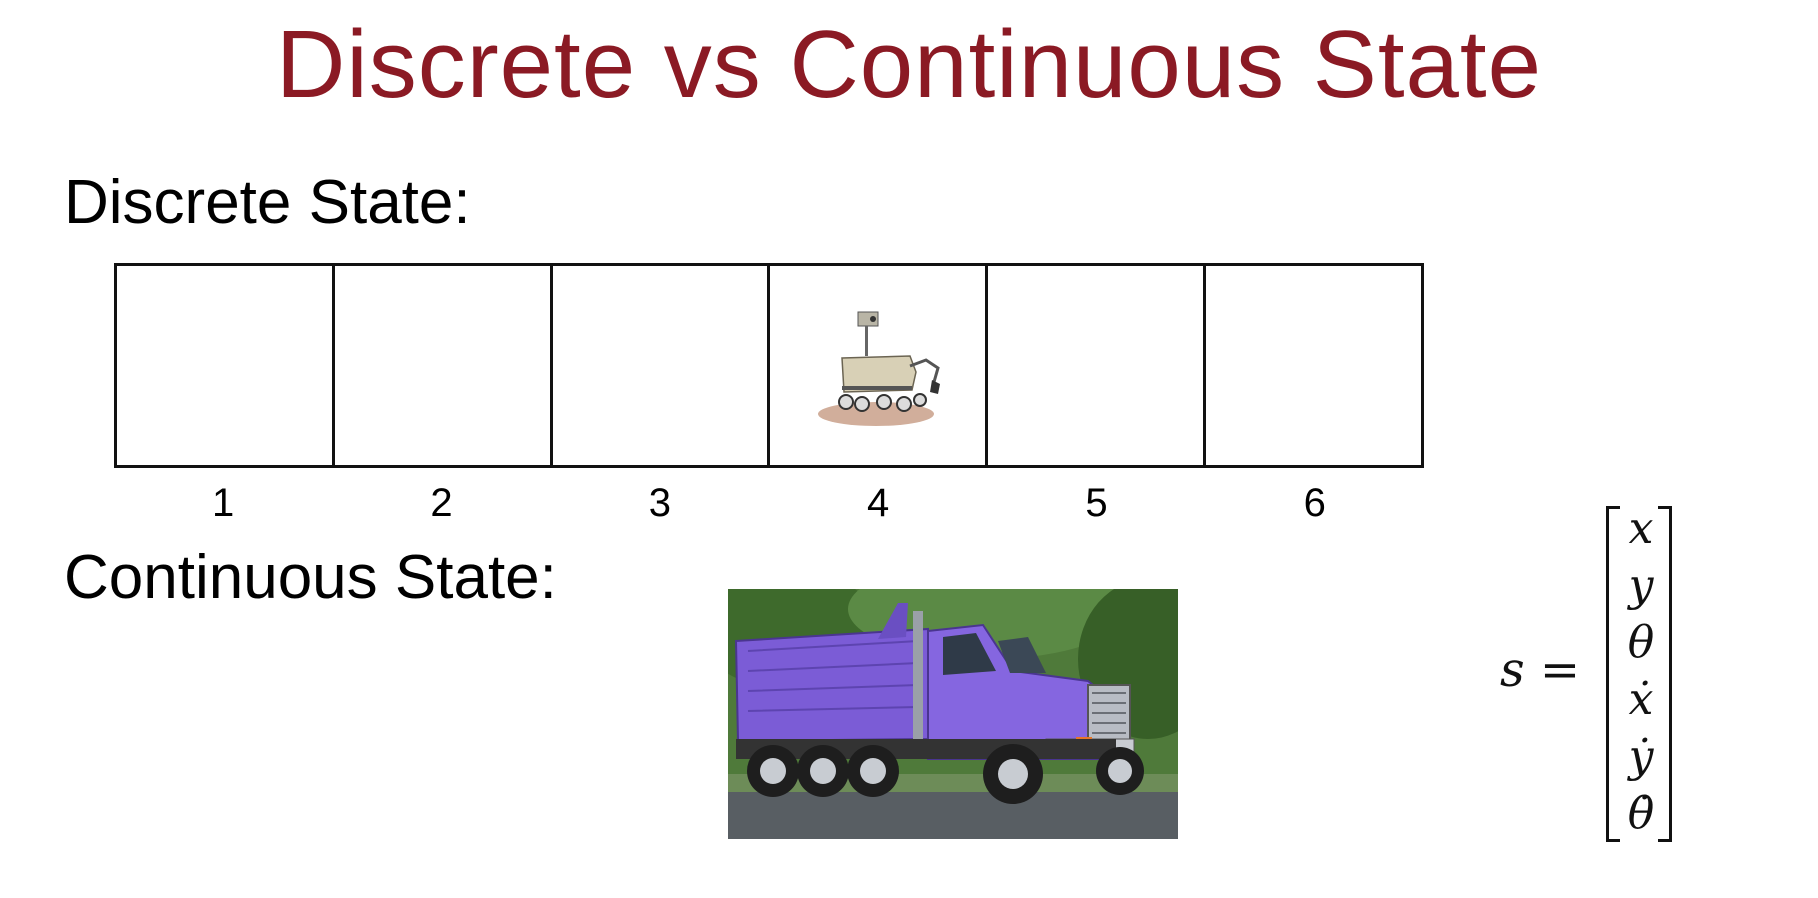 The image size is (1818, 898). I want to click on slide-title: Discrete vs Continuous State, so click(909, 64).